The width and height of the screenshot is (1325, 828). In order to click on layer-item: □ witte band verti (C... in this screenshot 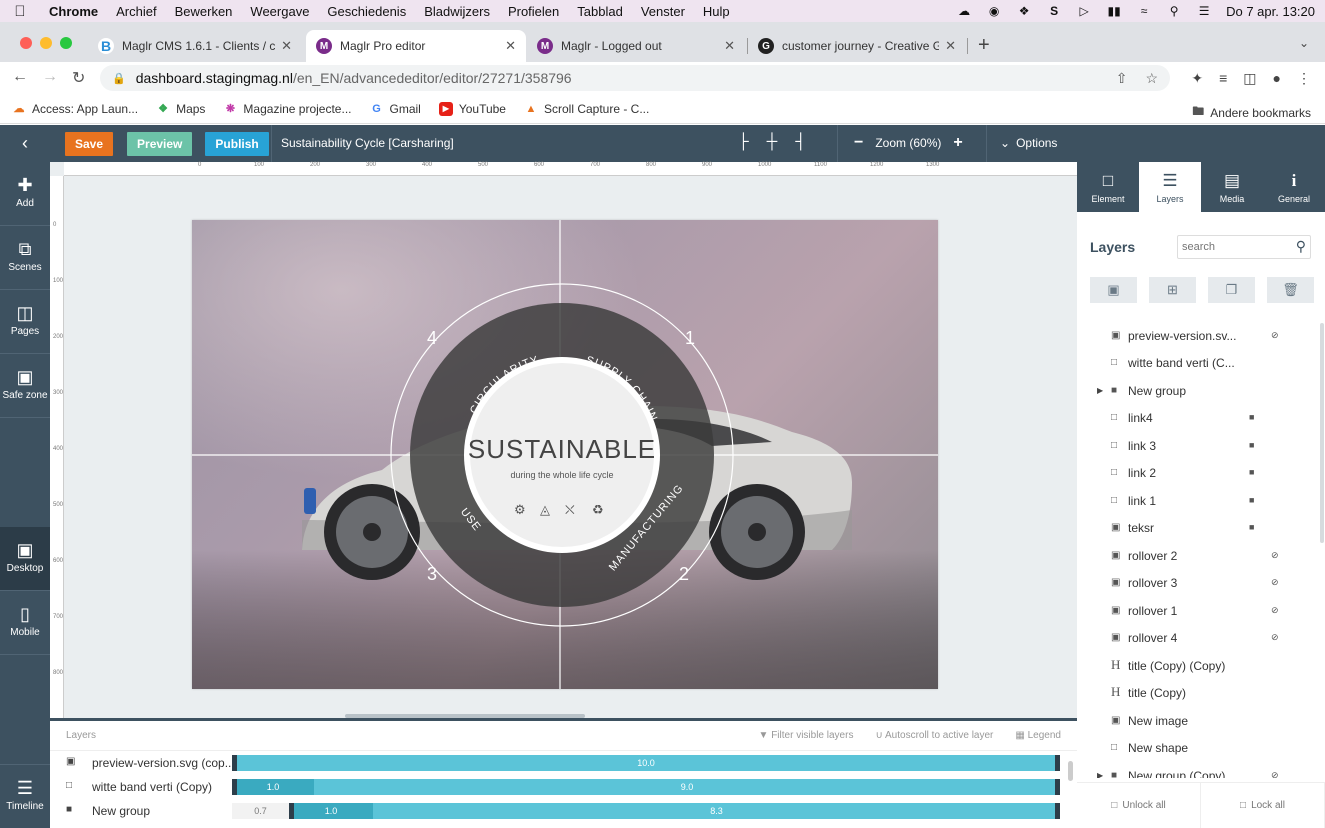, I will do `click(1197, 363)`.